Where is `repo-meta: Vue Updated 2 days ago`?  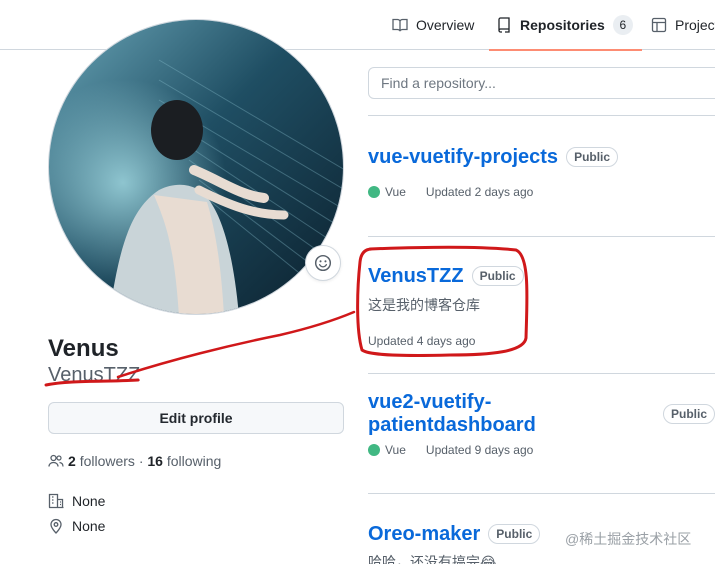 repo-meta: Vue Updated 2 days ago is located at coordinates (450, 192).